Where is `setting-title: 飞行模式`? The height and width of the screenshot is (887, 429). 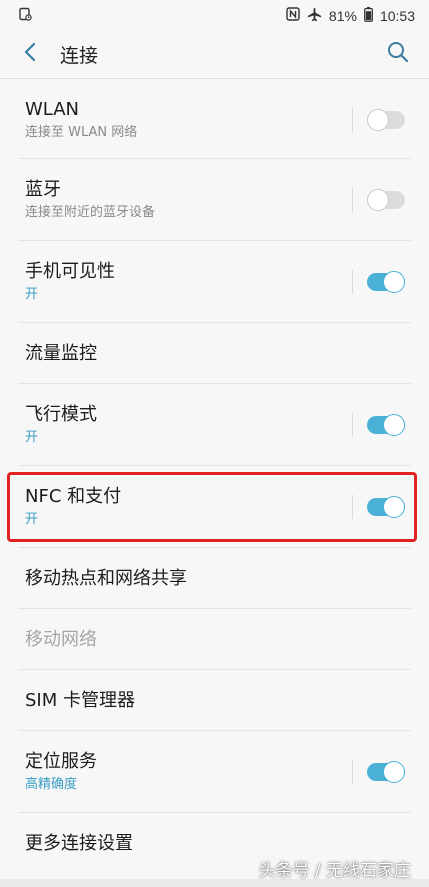 setting-title: 飞行模式 is located at coordinates (61, 414).